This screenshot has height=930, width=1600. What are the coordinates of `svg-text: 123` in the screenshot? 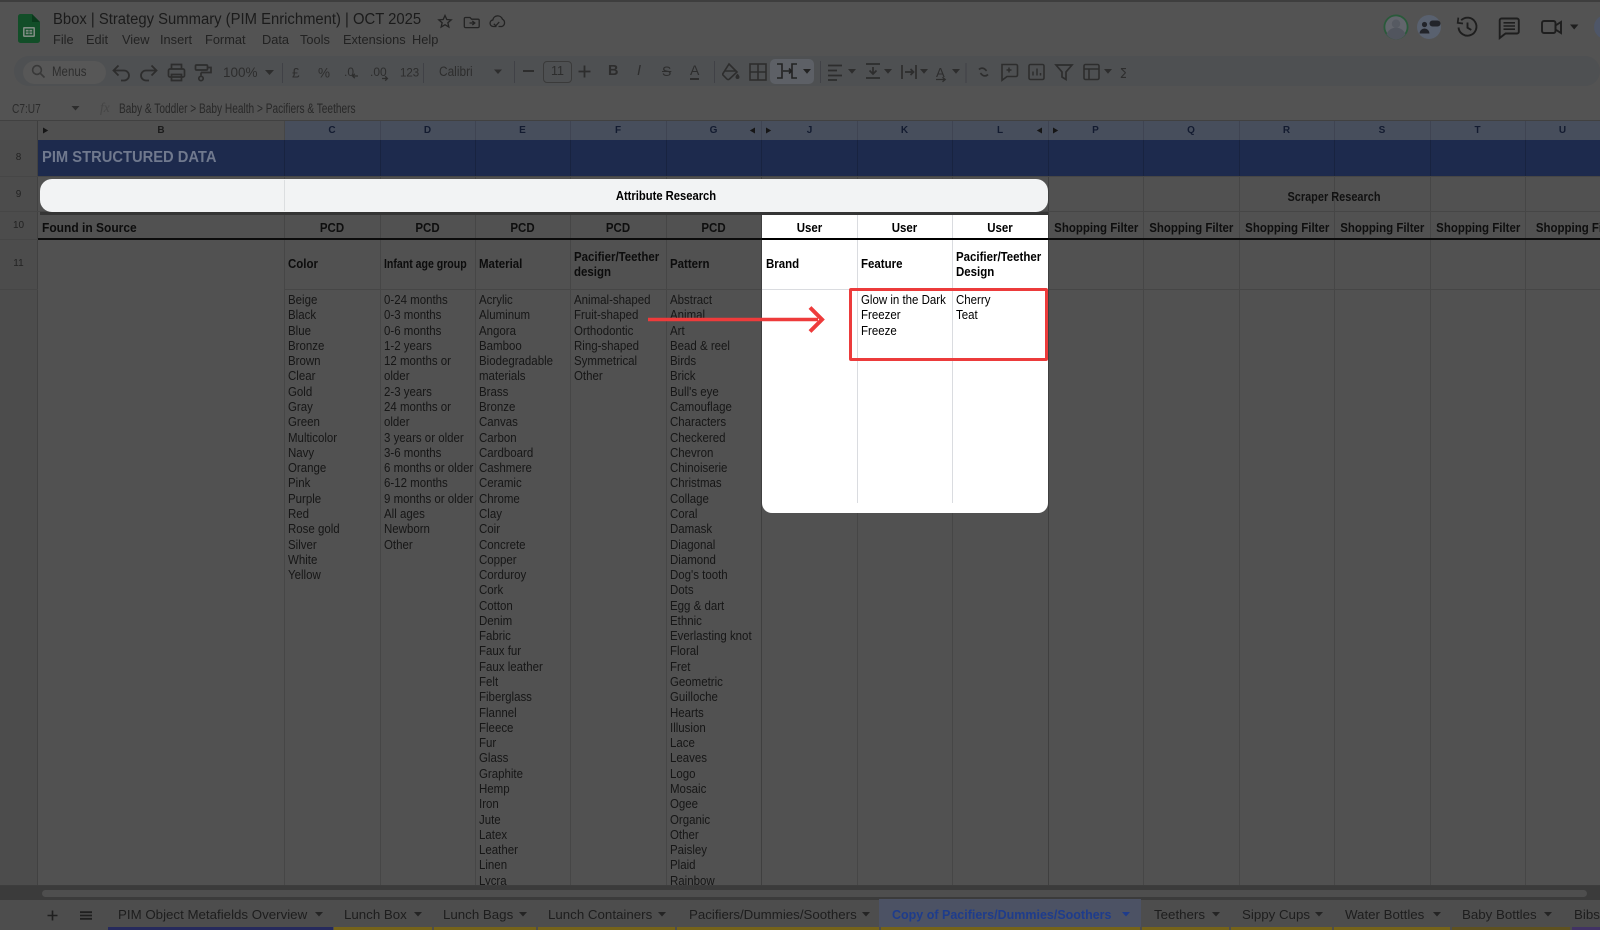 It's located at (409, 74).